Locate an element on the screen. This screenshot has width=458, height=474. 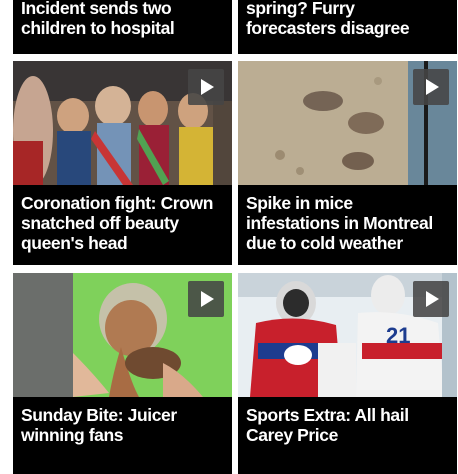
tile-caption: Sunday Bite: Juicer winning fans is located at coordinates (122, 435).